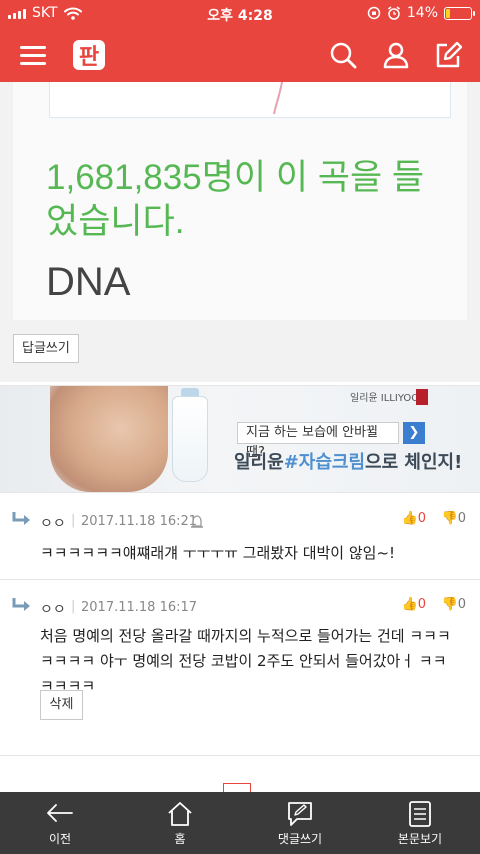  I want to click on nav-view-article: 본문보기, so click(420, 823).